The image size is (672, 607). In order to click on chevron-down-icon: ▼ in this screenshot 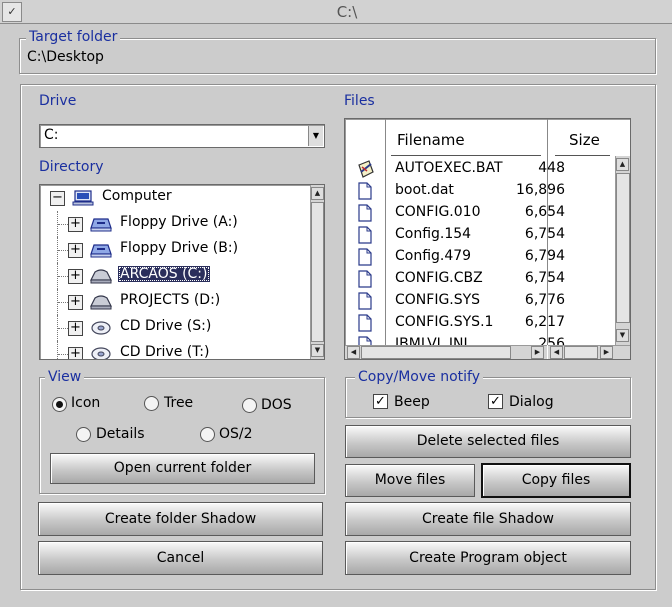, I will do `click(315, 136)`.